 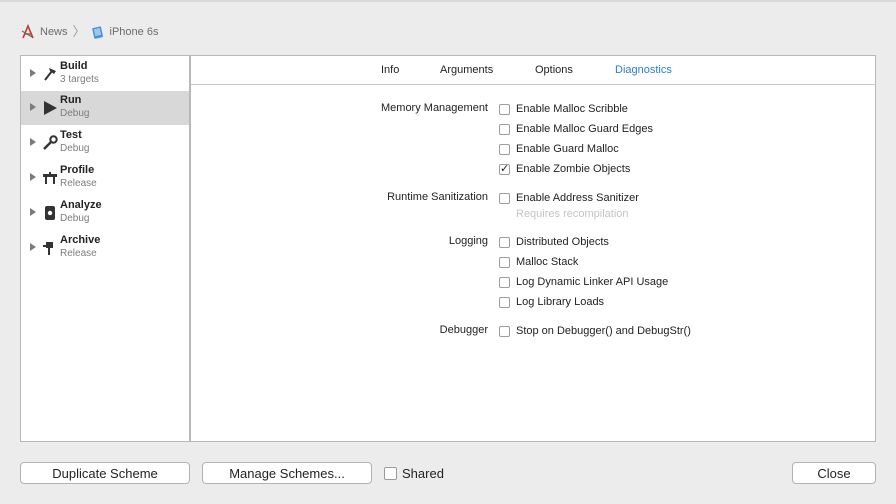 I want to click on option-label: Enable Address Sanitizer, so click(x=577, y=198).